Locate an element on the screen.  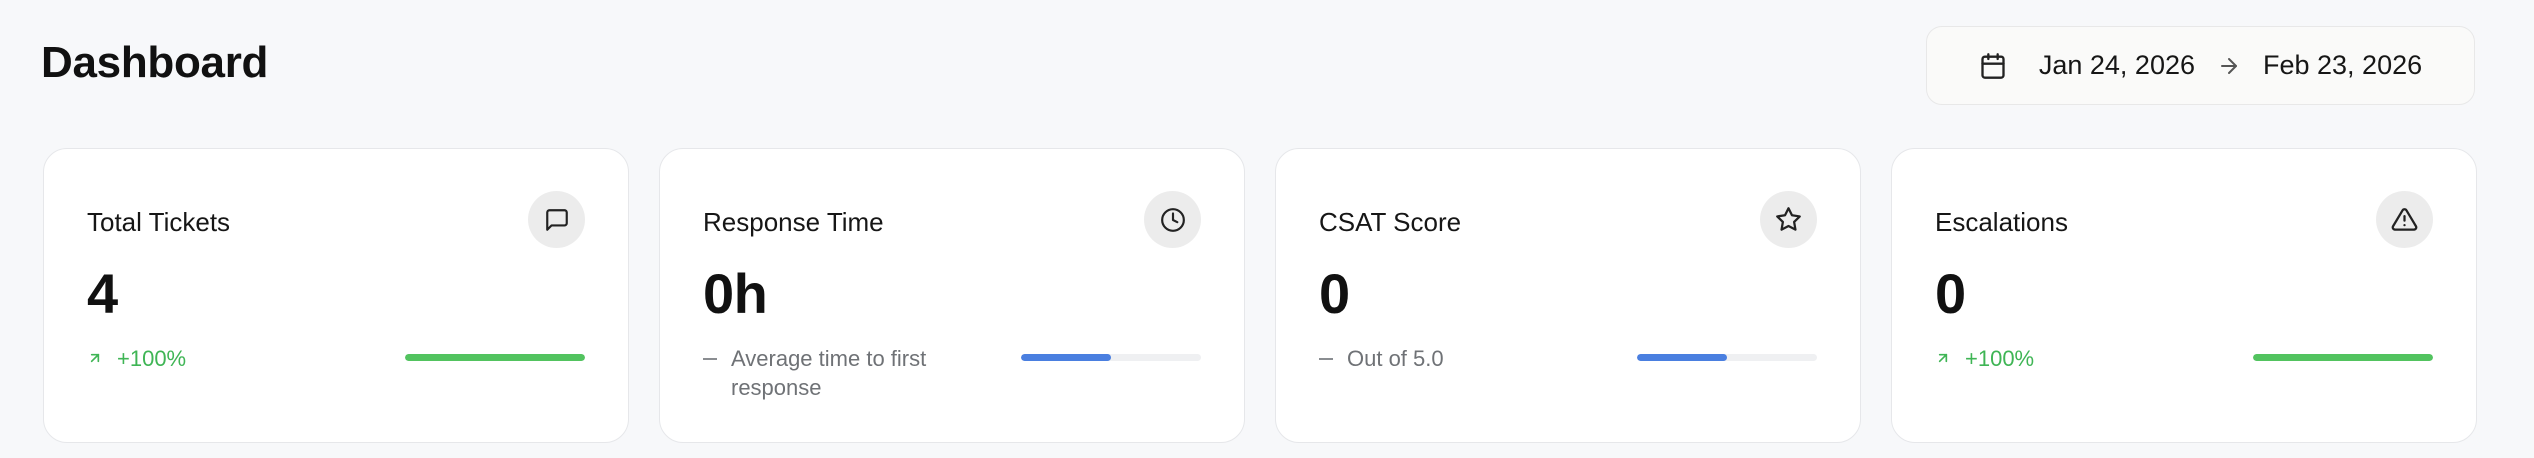
subtext: Out of 5.0 is located at coordinates (1395, 358).